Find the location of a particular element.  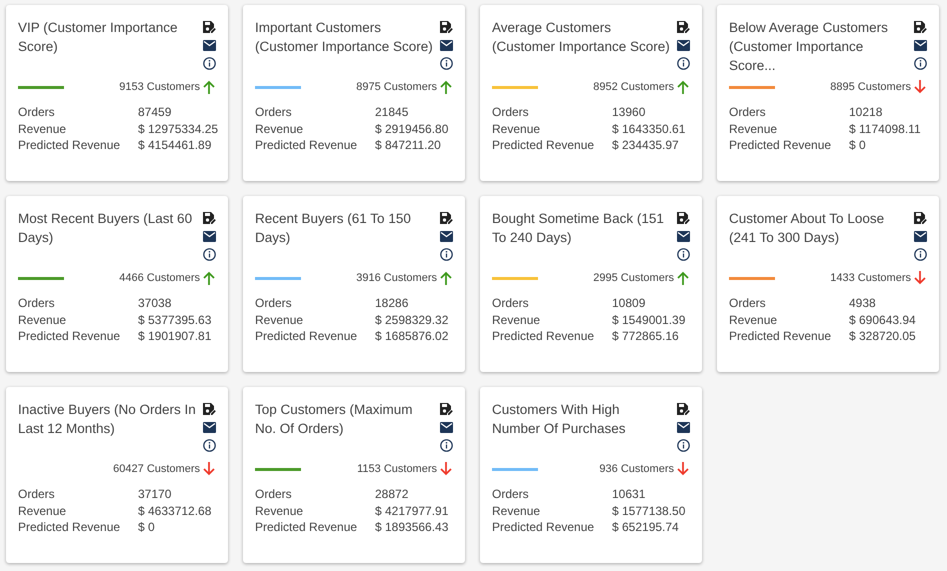

stat-value: 10218 is located at coordinates (866, 112).